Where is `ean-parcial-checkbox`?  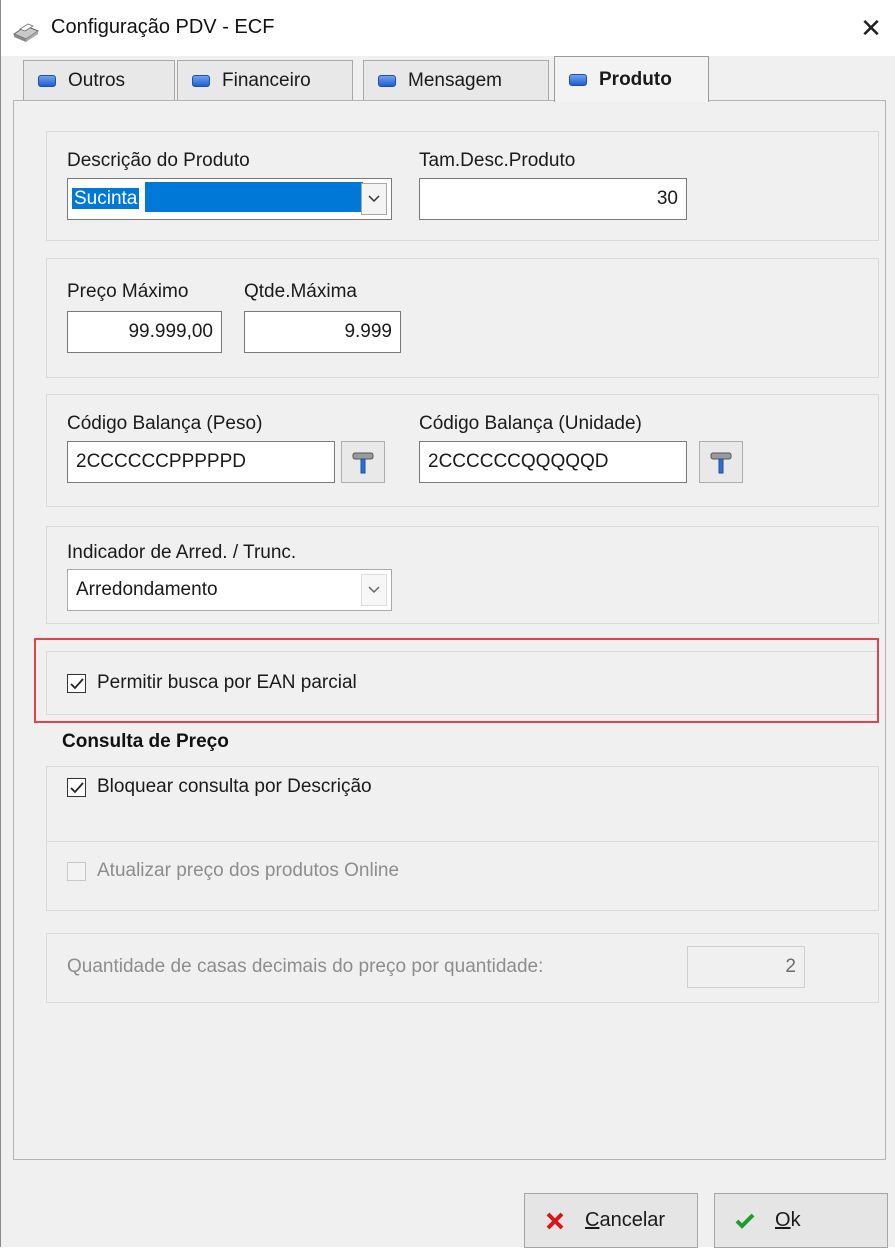 ean-parcial-checkbox is located at coordinates (76, 683).